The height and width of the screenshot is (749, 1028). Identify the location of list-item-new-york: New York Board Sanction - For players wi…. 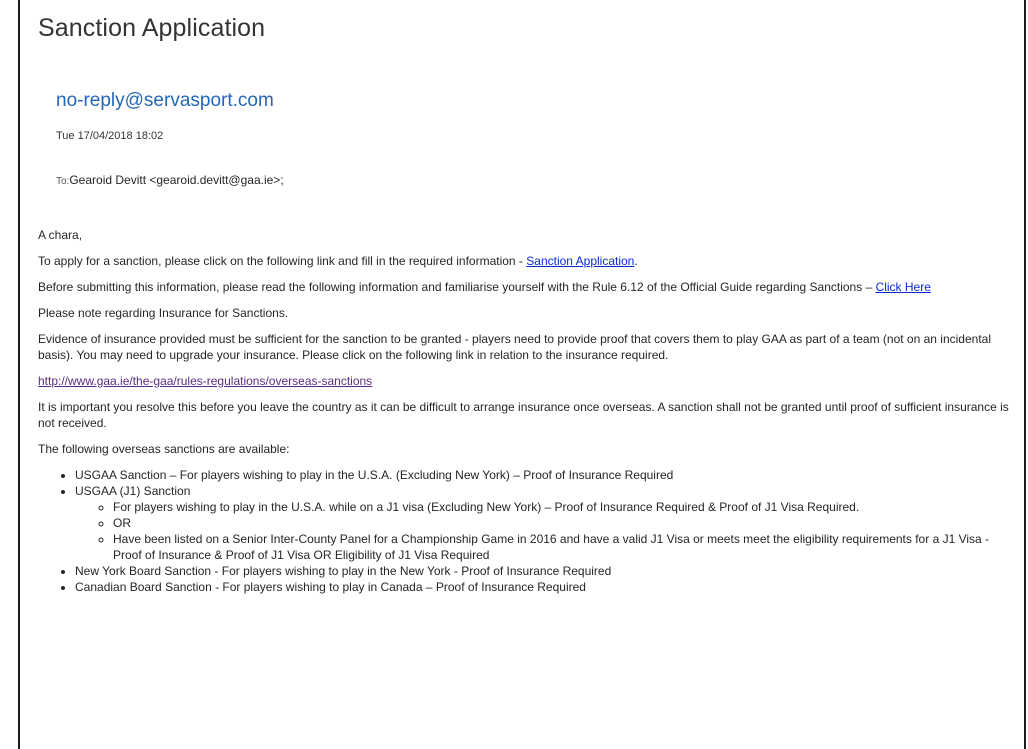
(544, 571).